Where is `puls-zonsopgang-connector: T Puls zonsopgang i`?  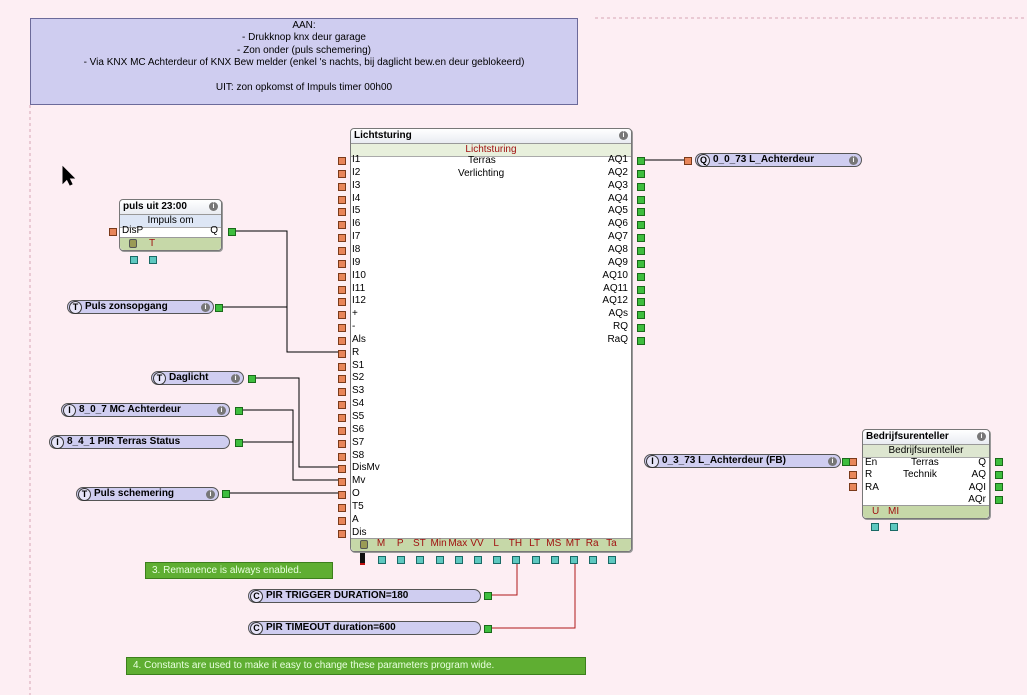
puls-zonsopgang-connector: T Puls zonsopgang i is located at coordinates (140, 307).